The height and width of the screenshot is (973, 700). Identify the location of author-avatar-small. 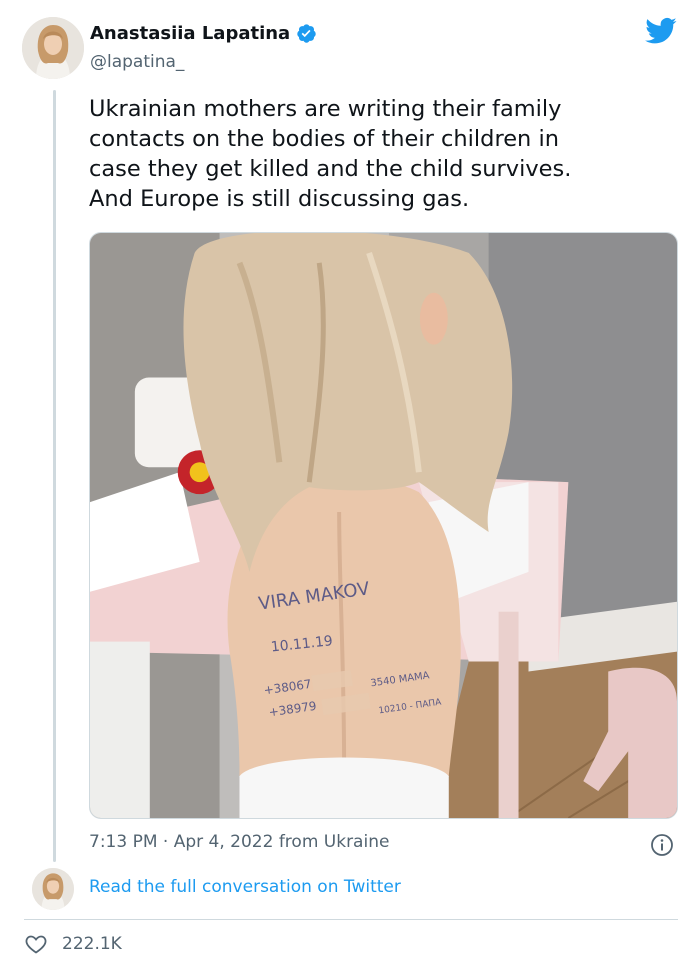
(53, 889).